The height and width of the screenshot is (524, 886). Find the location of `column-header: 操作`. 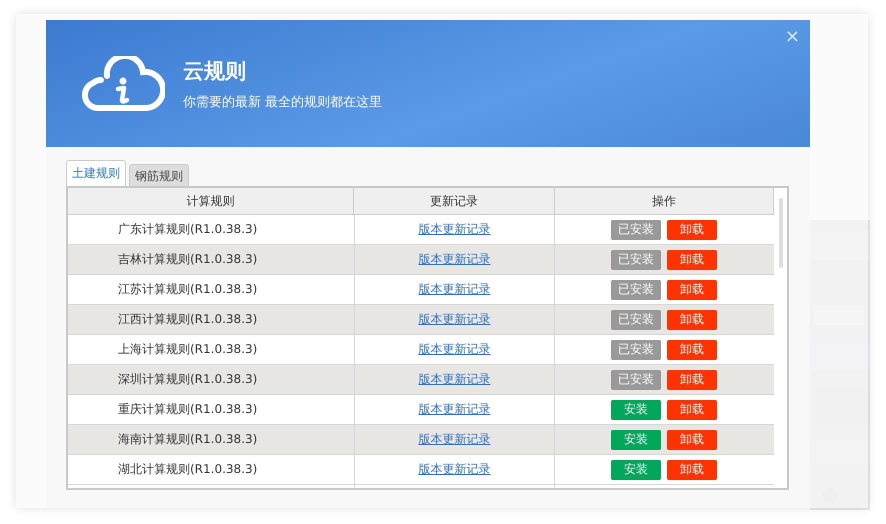

column-header: 操作 is located at coordinates (664, 201).